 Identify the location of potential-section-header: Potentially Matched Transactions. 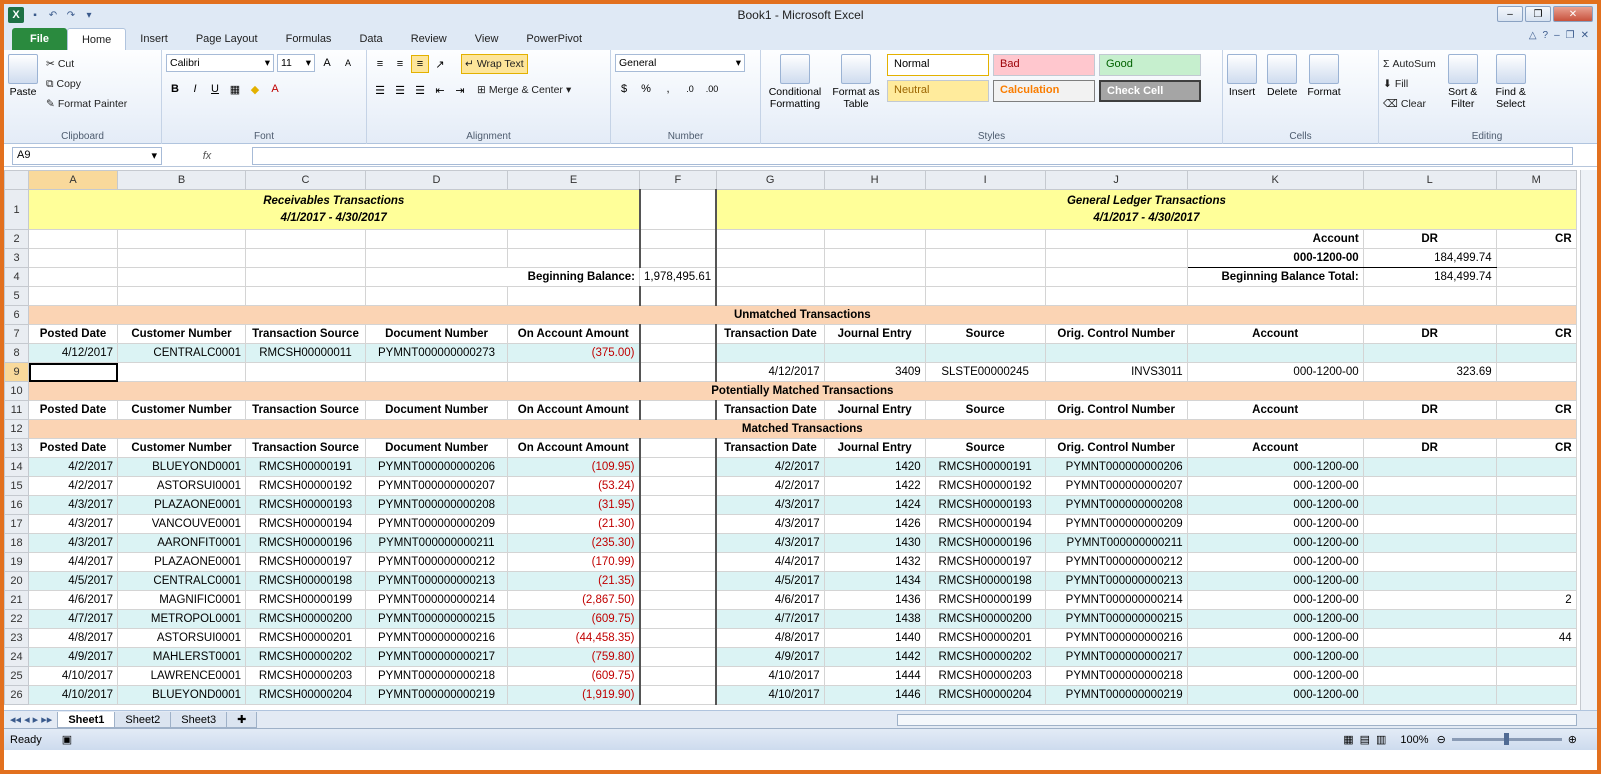
(802, 391).